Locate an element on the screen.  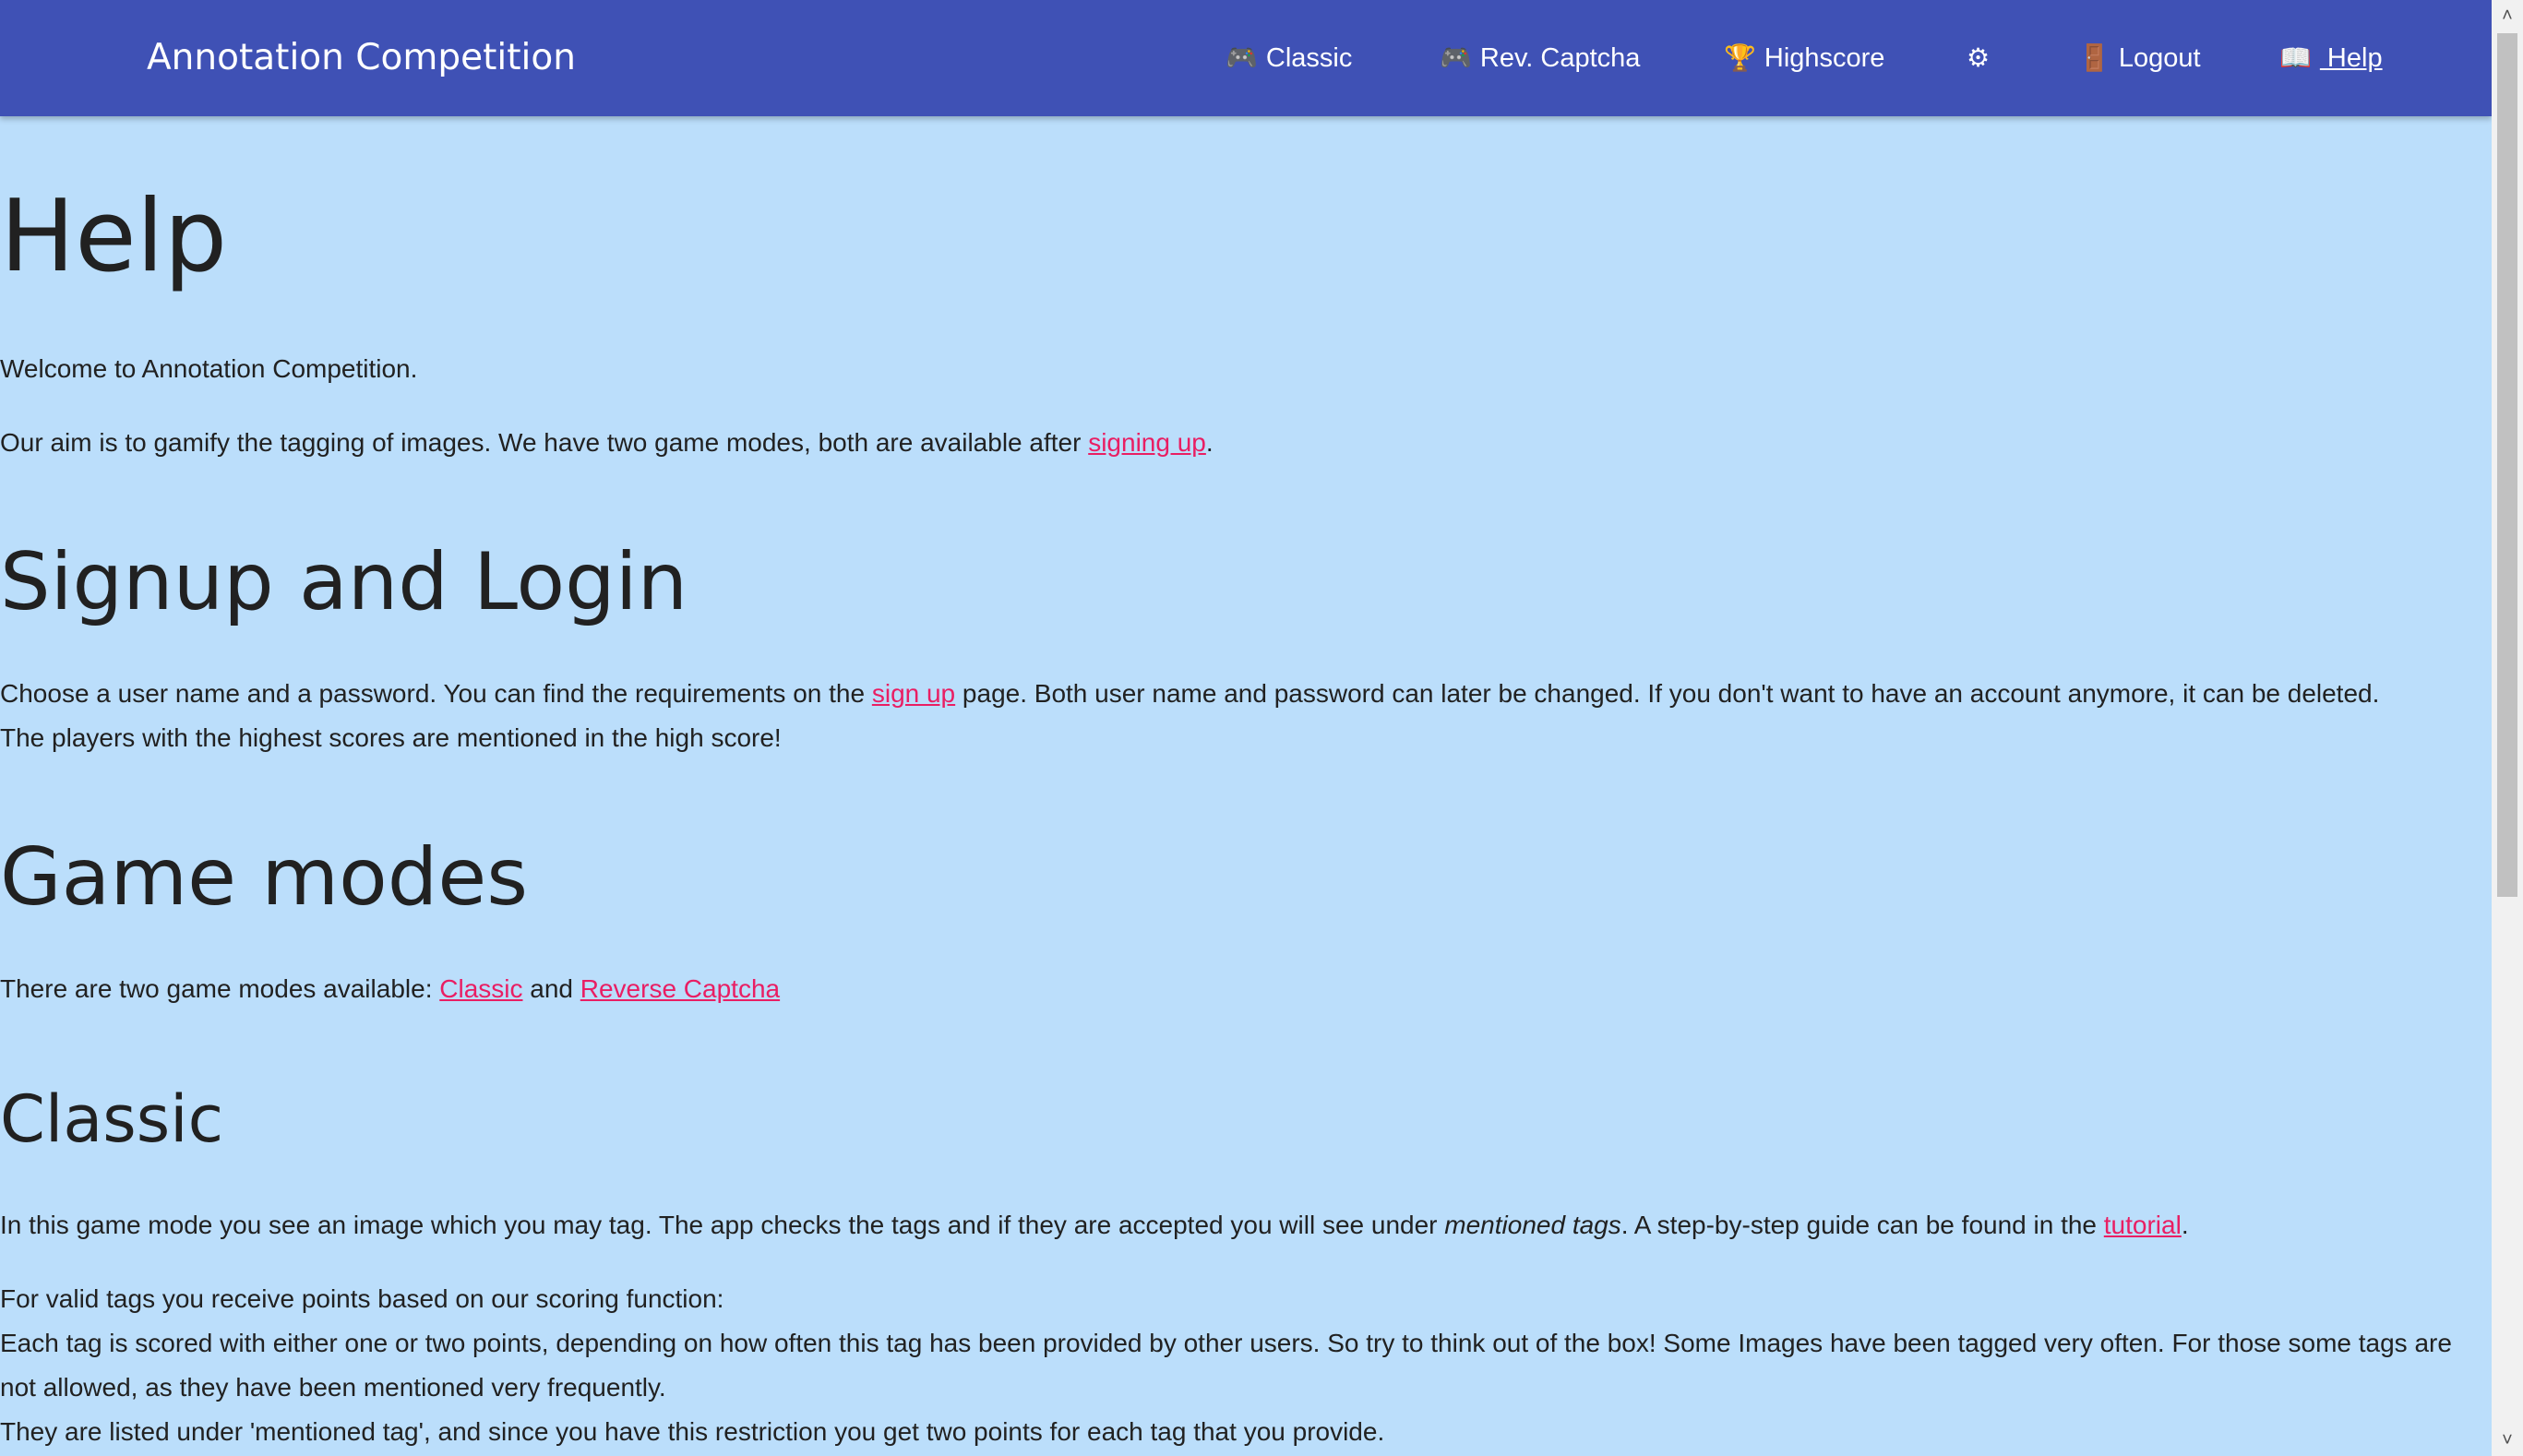
gear-icon: ⚙ is located at coordinates (1979, 57).